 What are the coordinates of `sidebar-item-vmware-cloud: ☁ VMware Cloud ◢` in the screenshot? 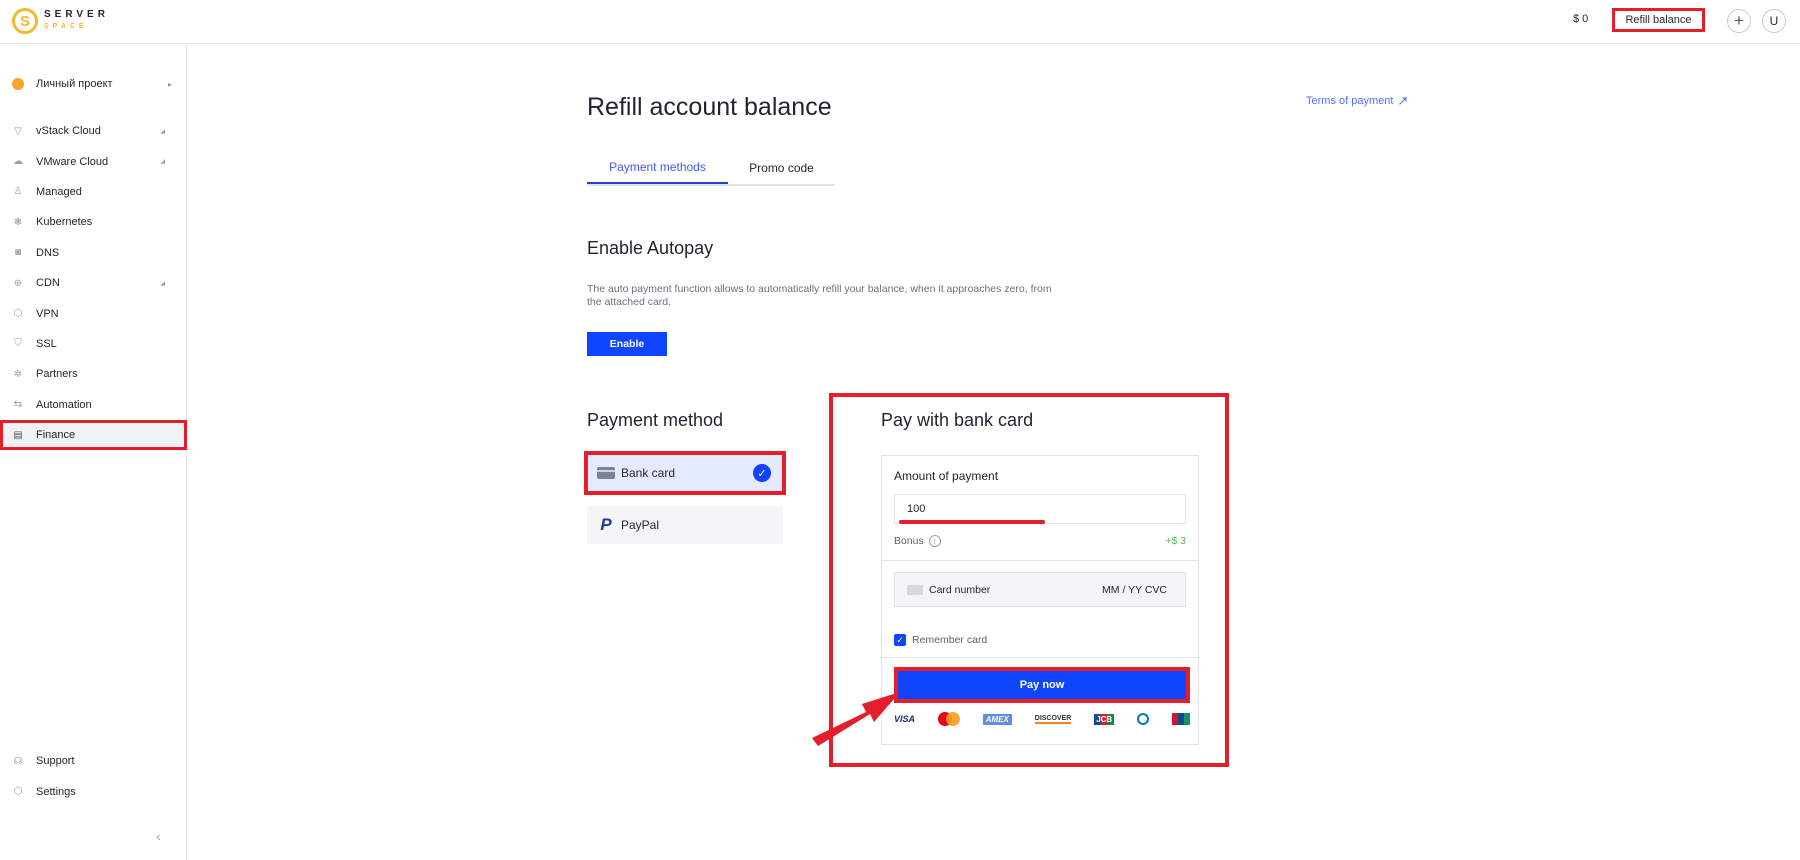 It's located at (93, 161).